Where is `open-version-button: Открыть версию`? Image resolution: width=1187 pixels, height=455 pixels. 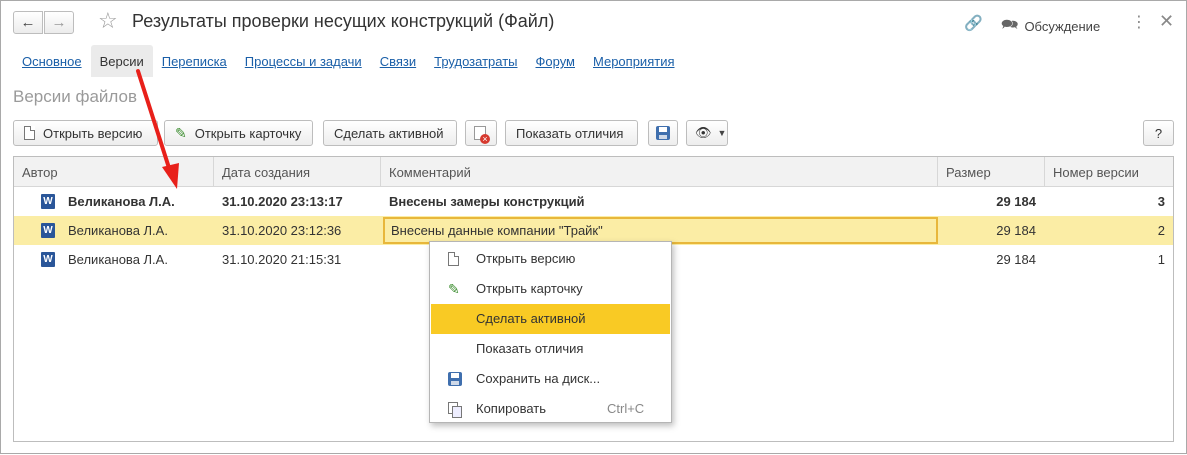
open-version-button: Открыть версию is located at coordinates (85, 133).